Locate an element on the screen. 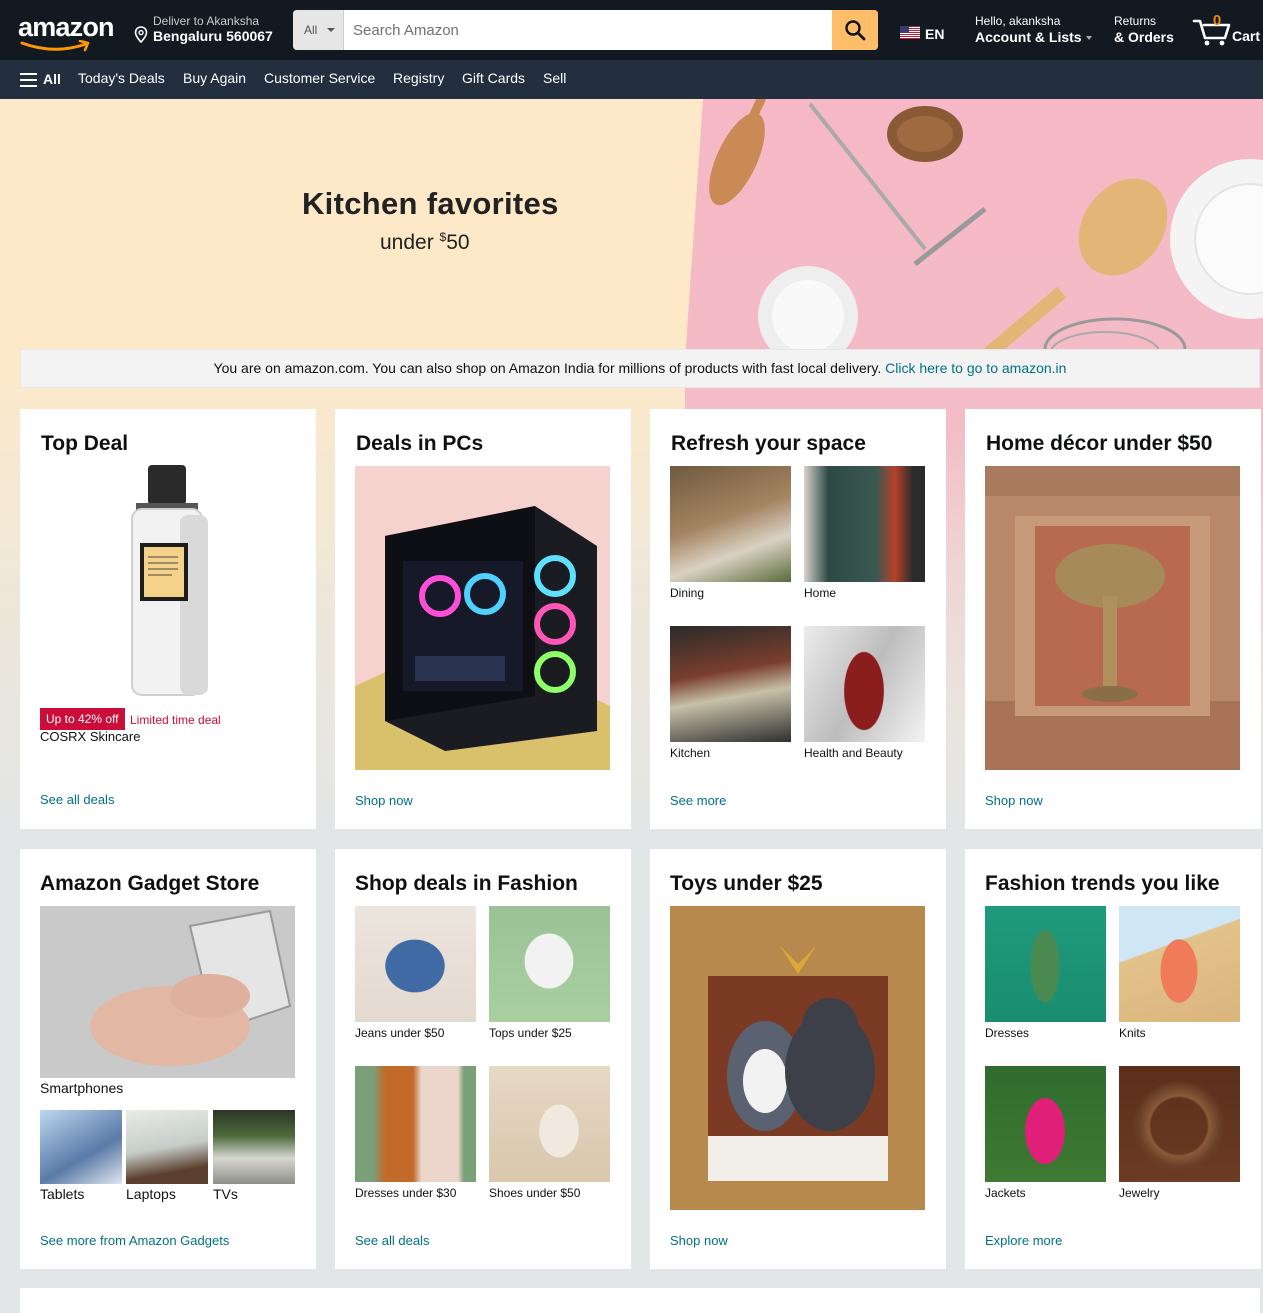  explore-more-link: Explore more is located at coordinates (1023, 1240).